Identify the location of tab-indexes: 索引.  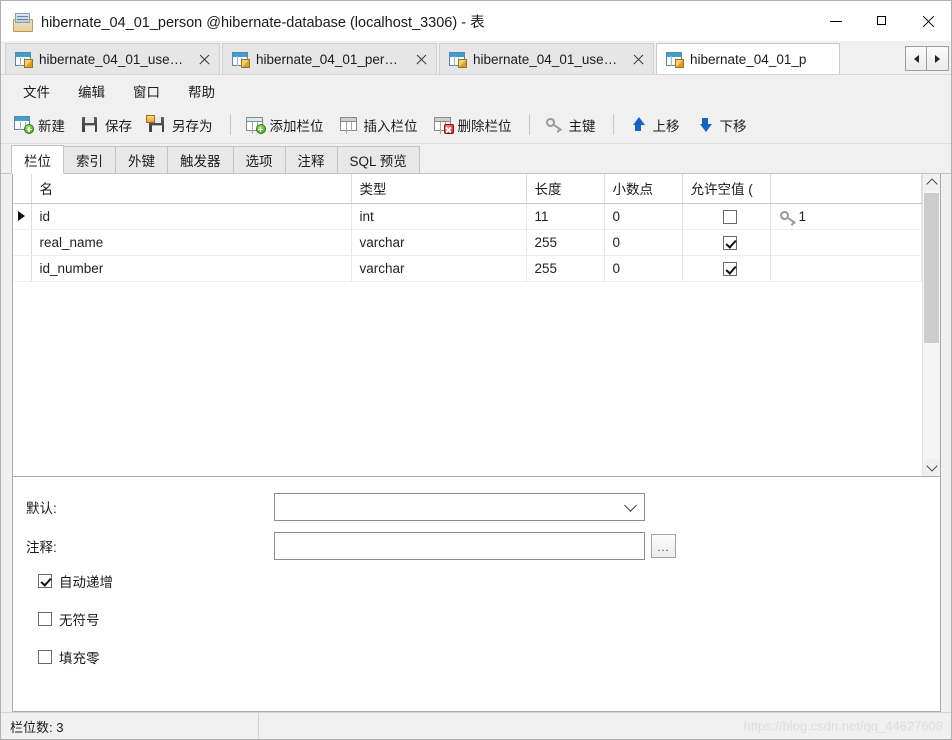
(89, 160).